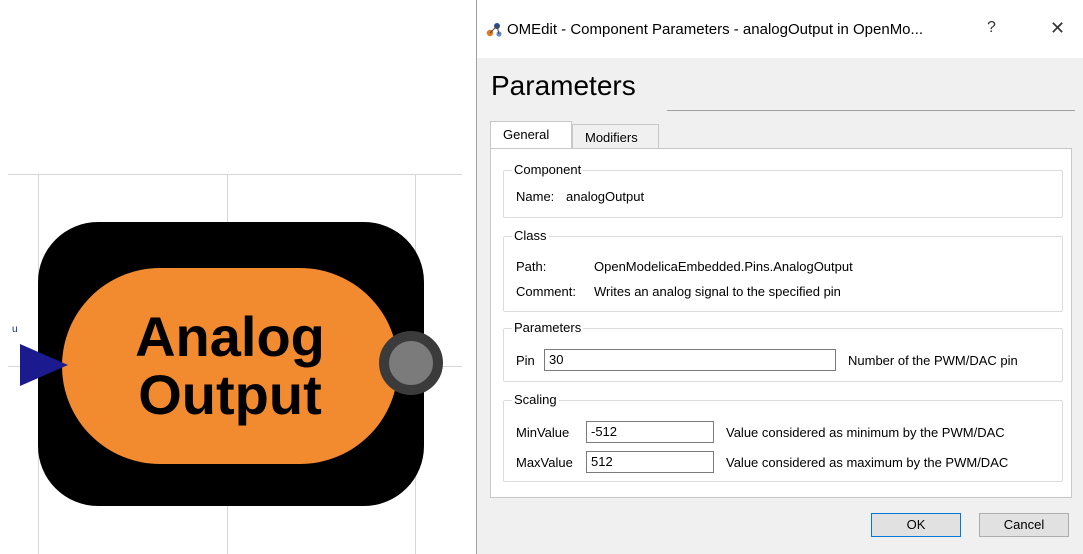 The height and width of the screenshot is (554, 1083). Describe the element at coordinates (530, 235) in the screenshot. I see `class-group-title: Class` at that location.